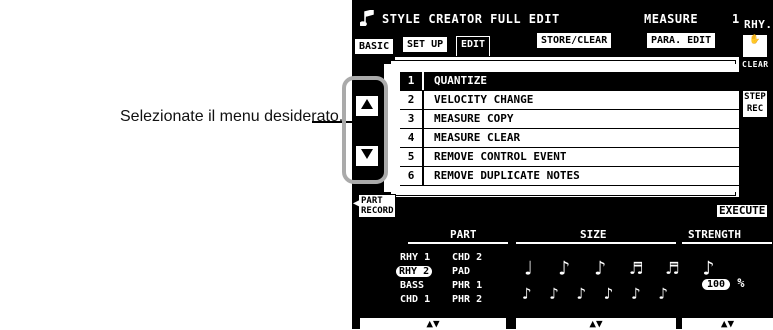 This screenshot has height=330, width=773. Describe the element at coordinates (575, 119) in the screenshot. I see `menu-item-measure-copy: 3 MEASURE COPY` at that location.